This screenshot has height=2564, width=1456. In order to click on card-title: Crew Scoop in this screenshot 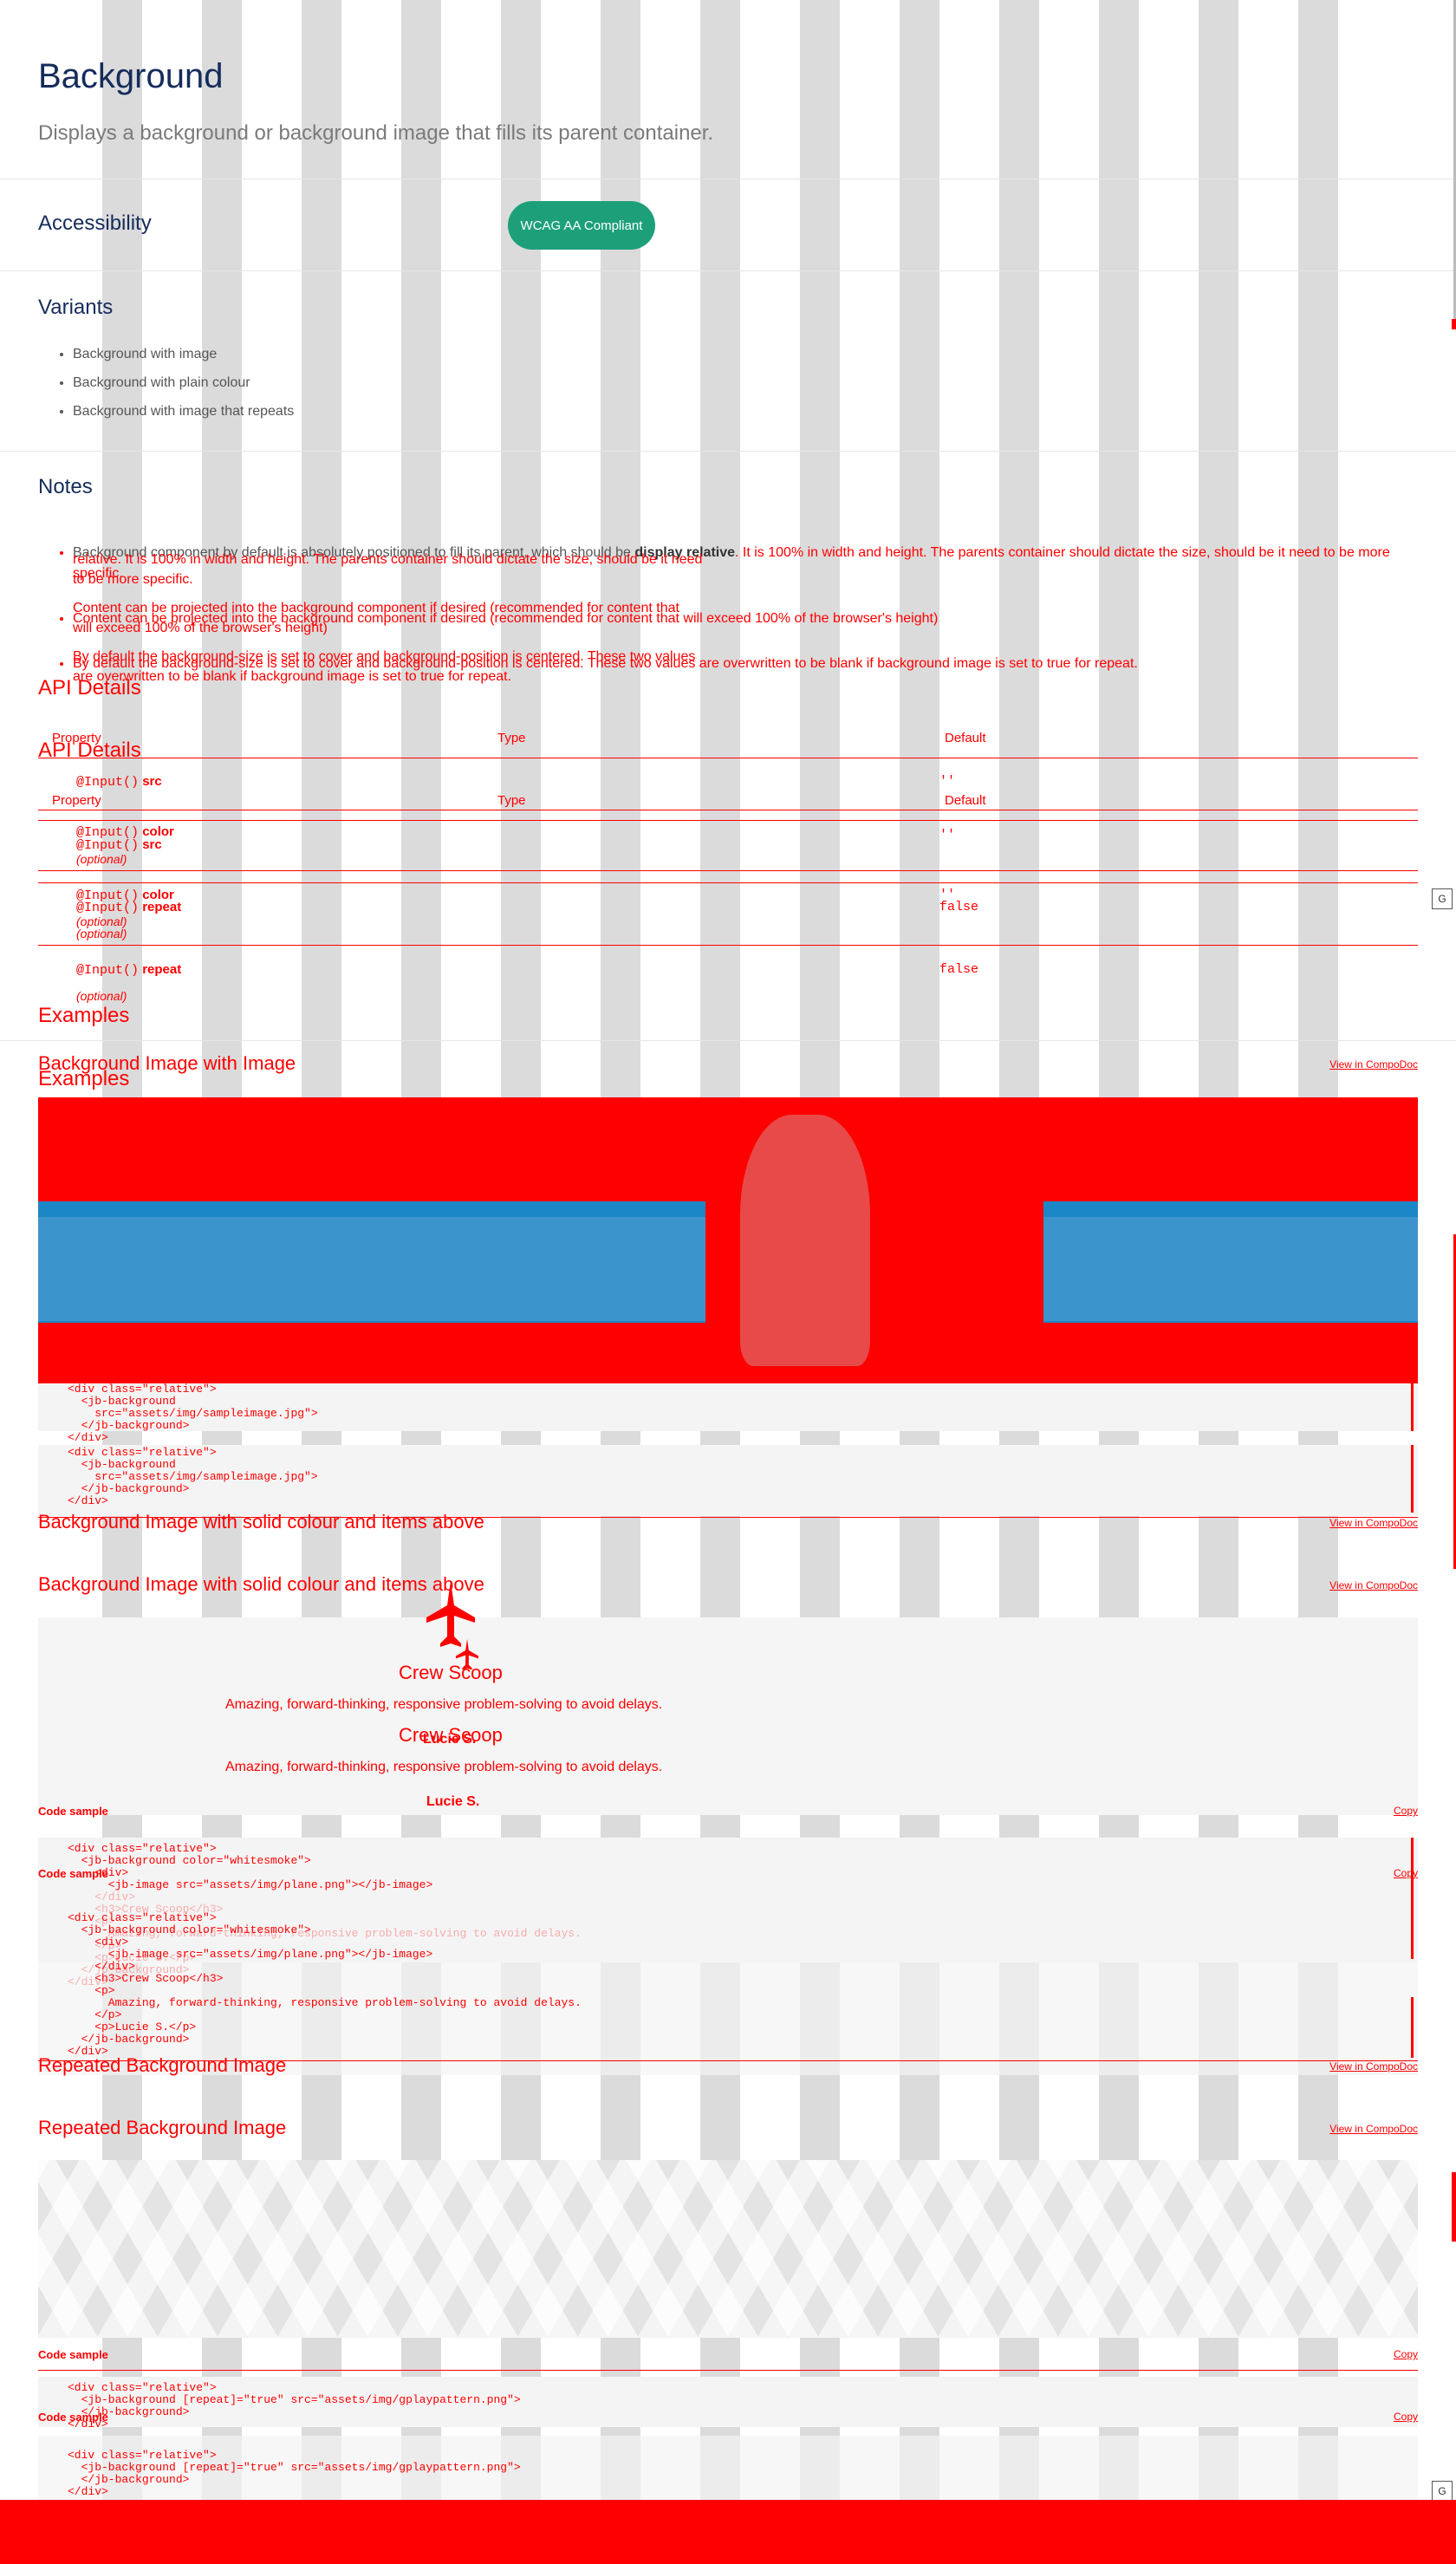, I will do `click(451, 1672)`.